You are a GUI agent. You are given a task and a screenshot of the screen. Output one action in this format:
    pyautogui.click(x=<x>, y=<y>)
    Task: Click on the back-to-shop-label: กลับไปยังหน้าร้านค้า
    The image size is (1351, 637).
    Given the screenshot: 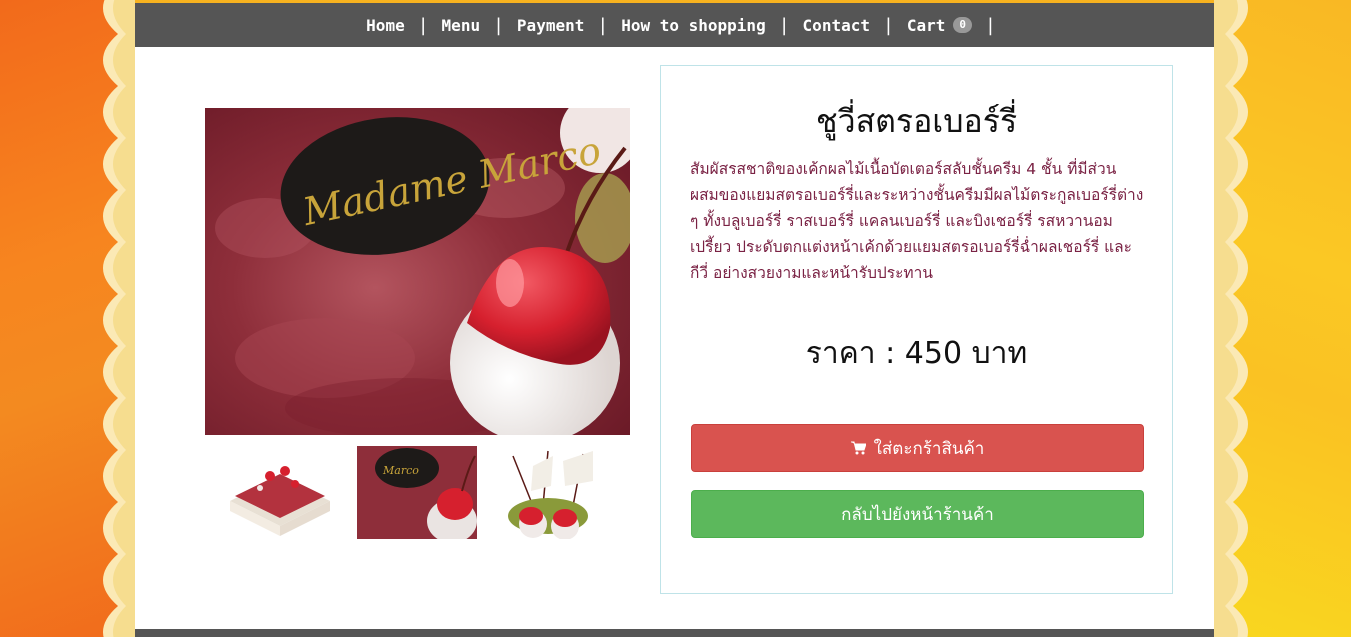 What is the action you would take?
    pyautogui.click(x=917, y=514)
    